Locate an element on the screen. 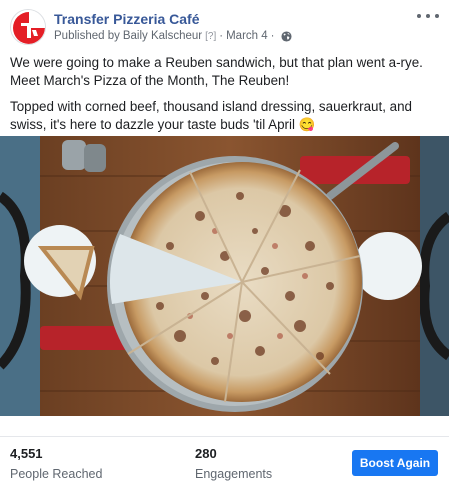 The image size is (449, 493). people-reached-stat: 4,551 People Reached is located at coordinates (56, 463).